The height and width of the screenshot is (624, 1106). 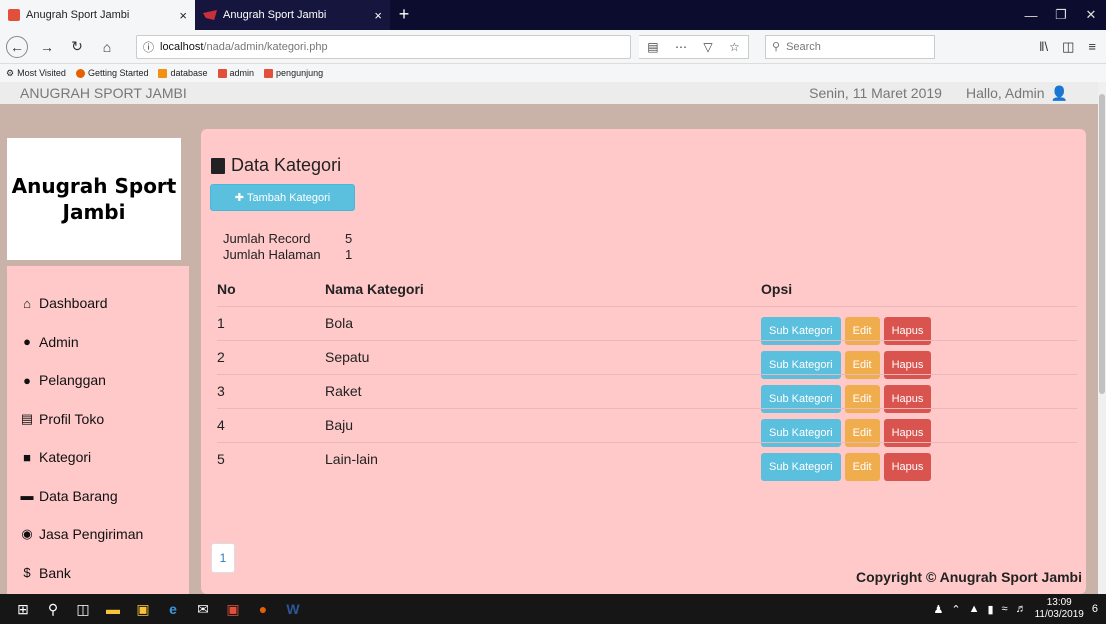 I want to click on system-tray: ♟ ⌃ ▲ ▮ ≈ ♬ 13:09 11/03/2019 6, so click(x=1019, y=609).